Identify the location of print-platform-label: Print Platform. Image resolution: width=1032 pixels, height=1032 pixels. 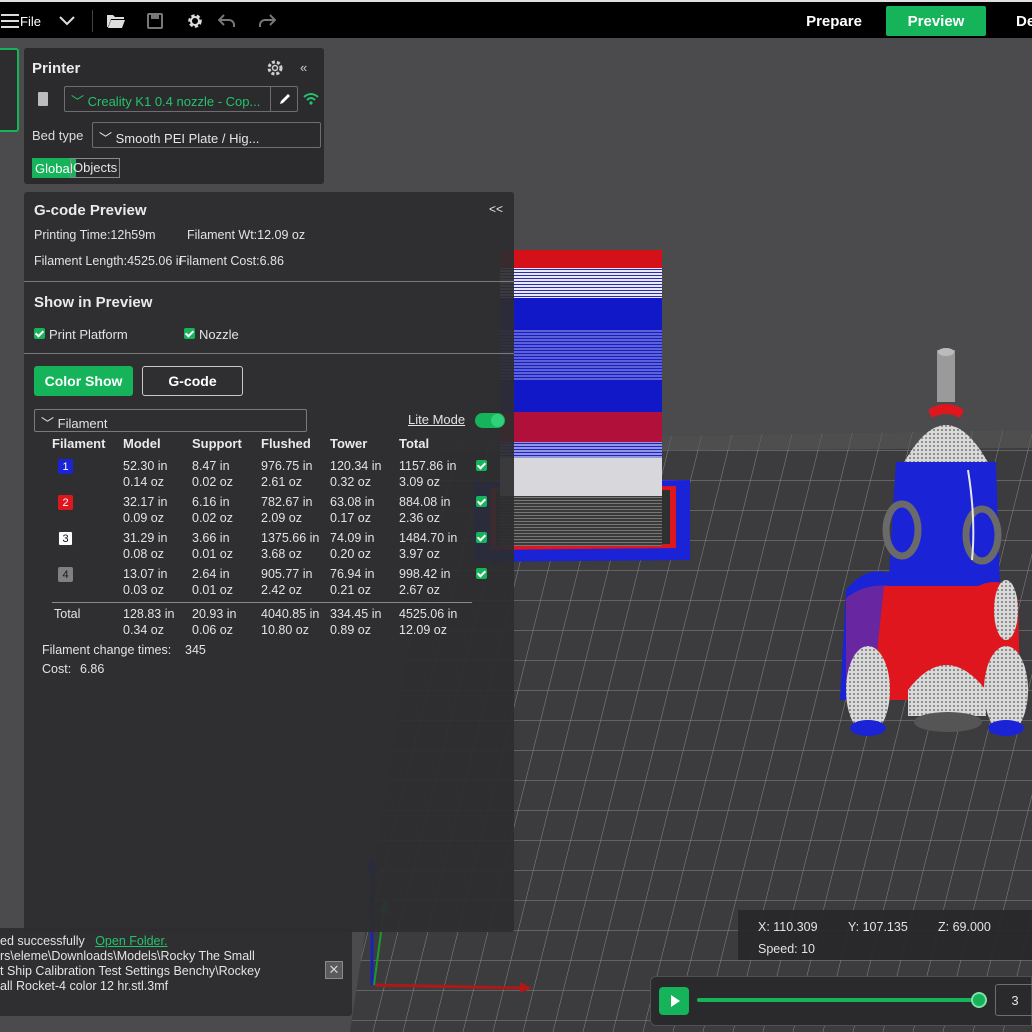
(88, 334).